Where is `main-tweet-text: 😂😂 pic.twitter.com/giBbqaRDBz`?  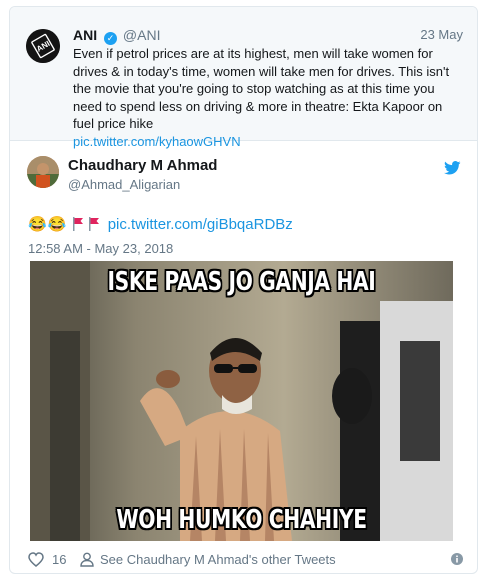
main-tweet-text: 😂😂 pic.twitter.com/giBbqaRDBz is located at coordinates (160, 224).